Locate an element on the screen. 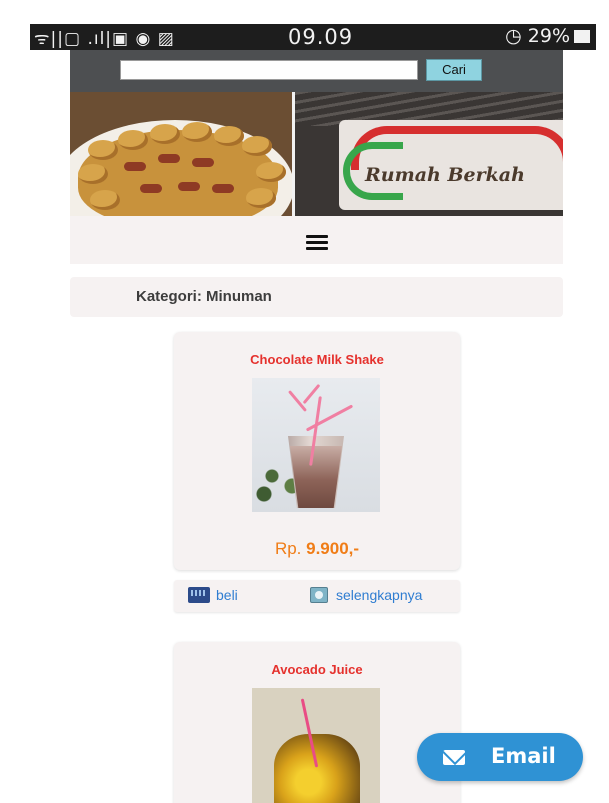  alarm-icon: ◷ is located at coordinates (513, 36).